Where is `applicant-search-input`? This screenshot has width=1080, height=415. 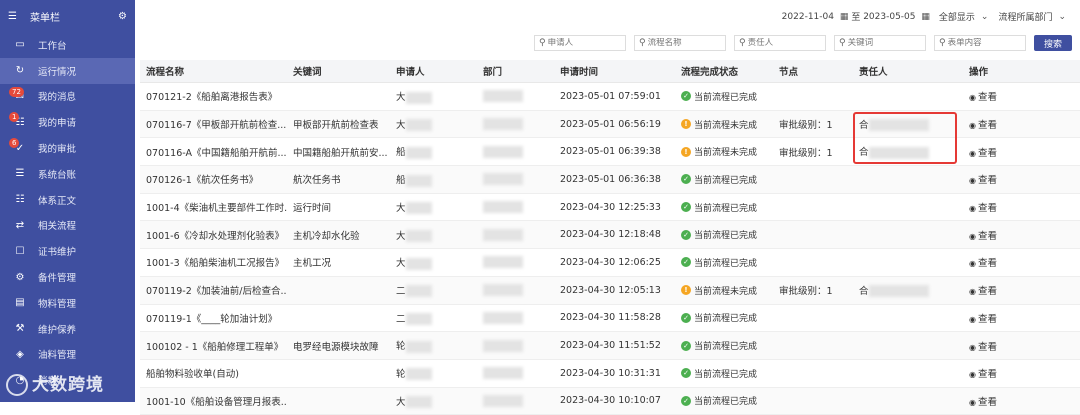 applicant-search-input is located at coordinates (582, 43).